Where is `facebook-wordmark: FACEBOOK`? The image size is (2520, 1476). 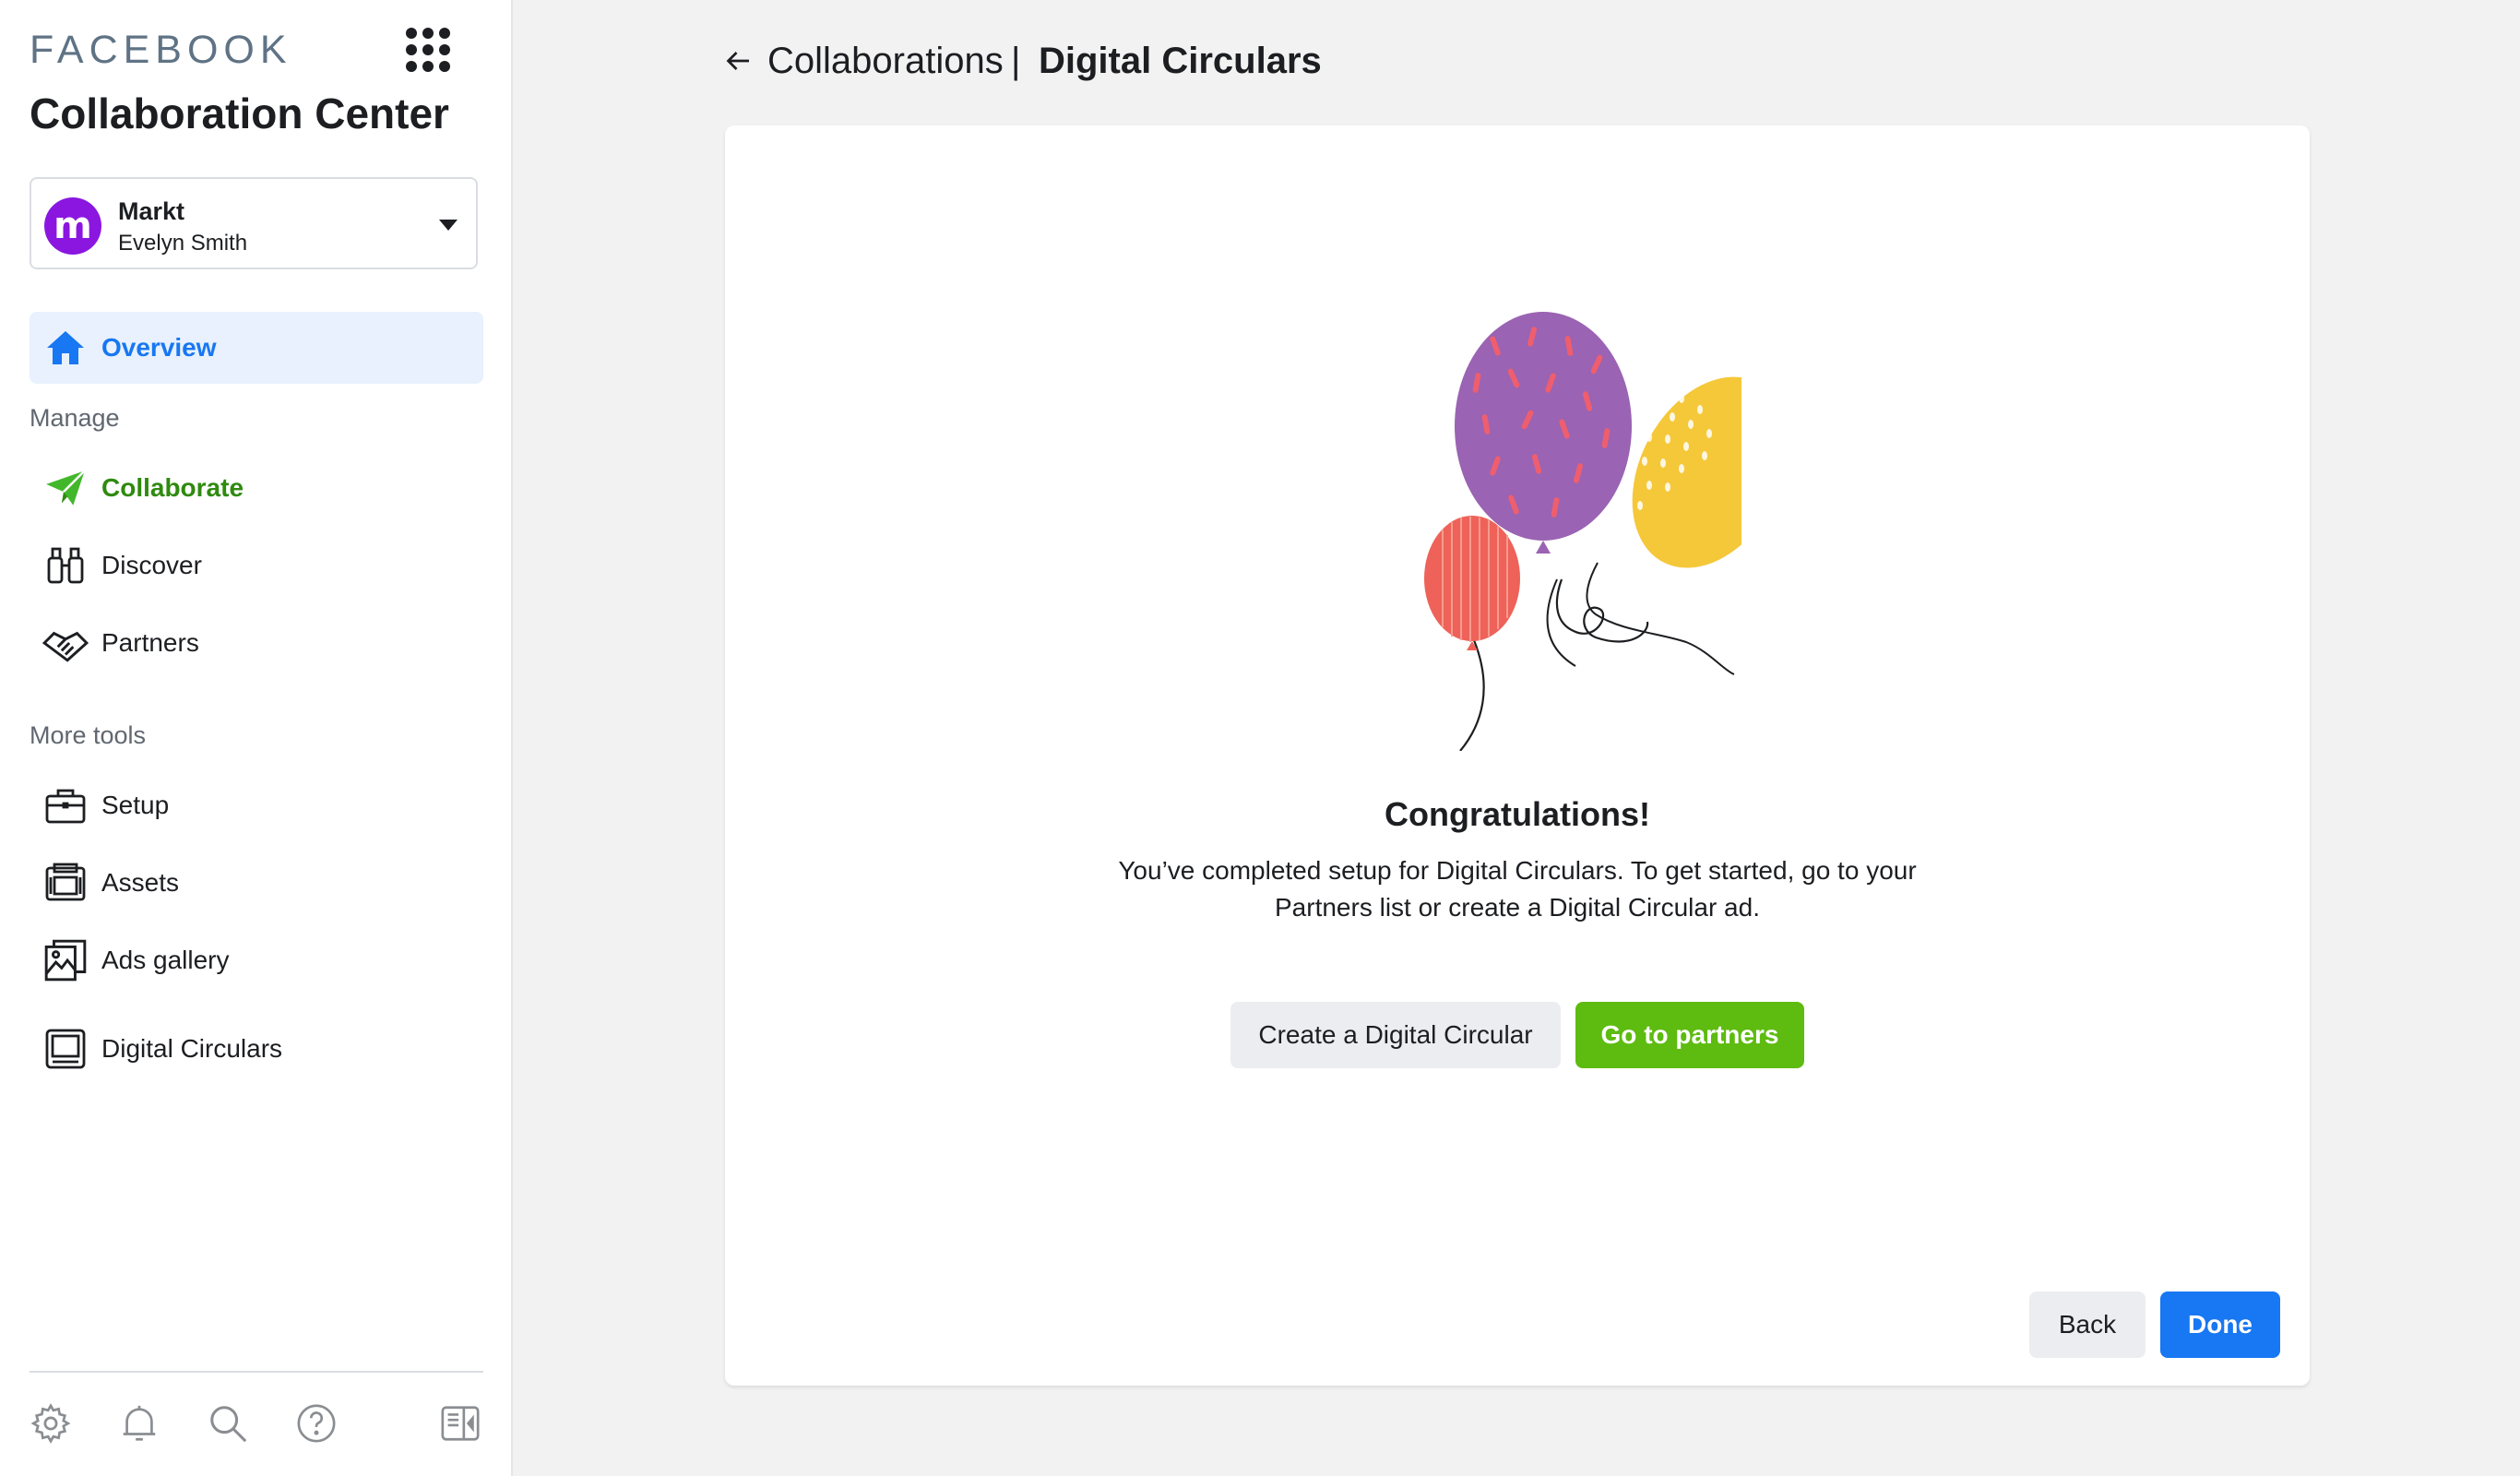 facebook-wordmark: FACEBOOK is located at coordinates (161, 50).